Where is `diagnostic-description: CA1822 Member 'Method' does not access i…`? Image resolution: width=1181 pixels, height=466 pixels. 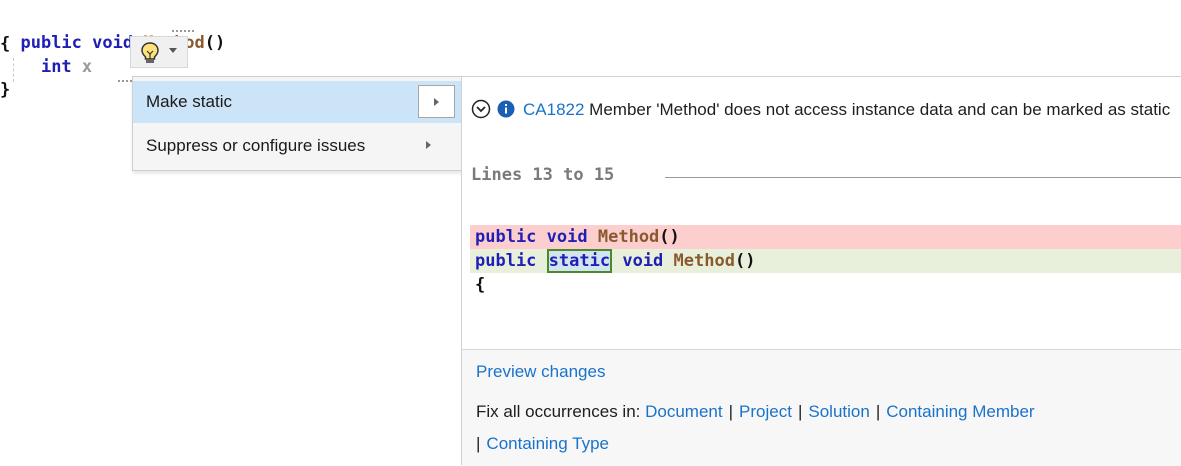
diagnostic-description: CA1822 Member 'Method' does not access i… is located at coordinates (821, 110).